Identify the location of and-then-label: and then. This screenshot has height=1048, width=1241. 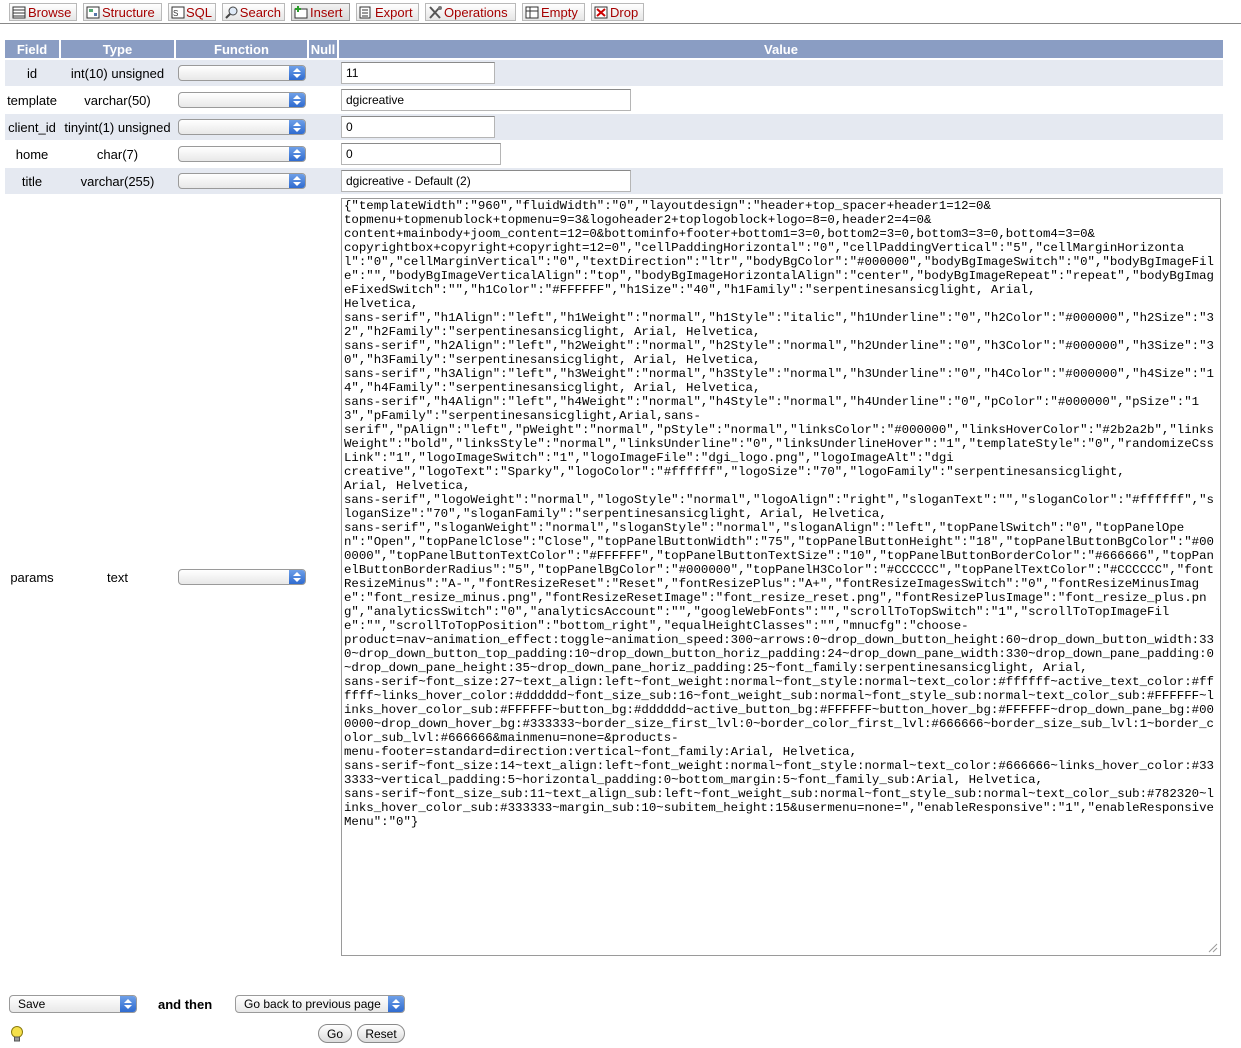
(185, 1004).